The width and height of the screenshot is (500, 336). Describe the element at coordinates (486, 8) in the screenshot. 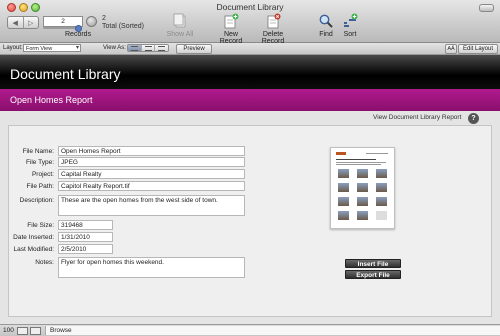

I see `toolbar-toggle-button` at that location.